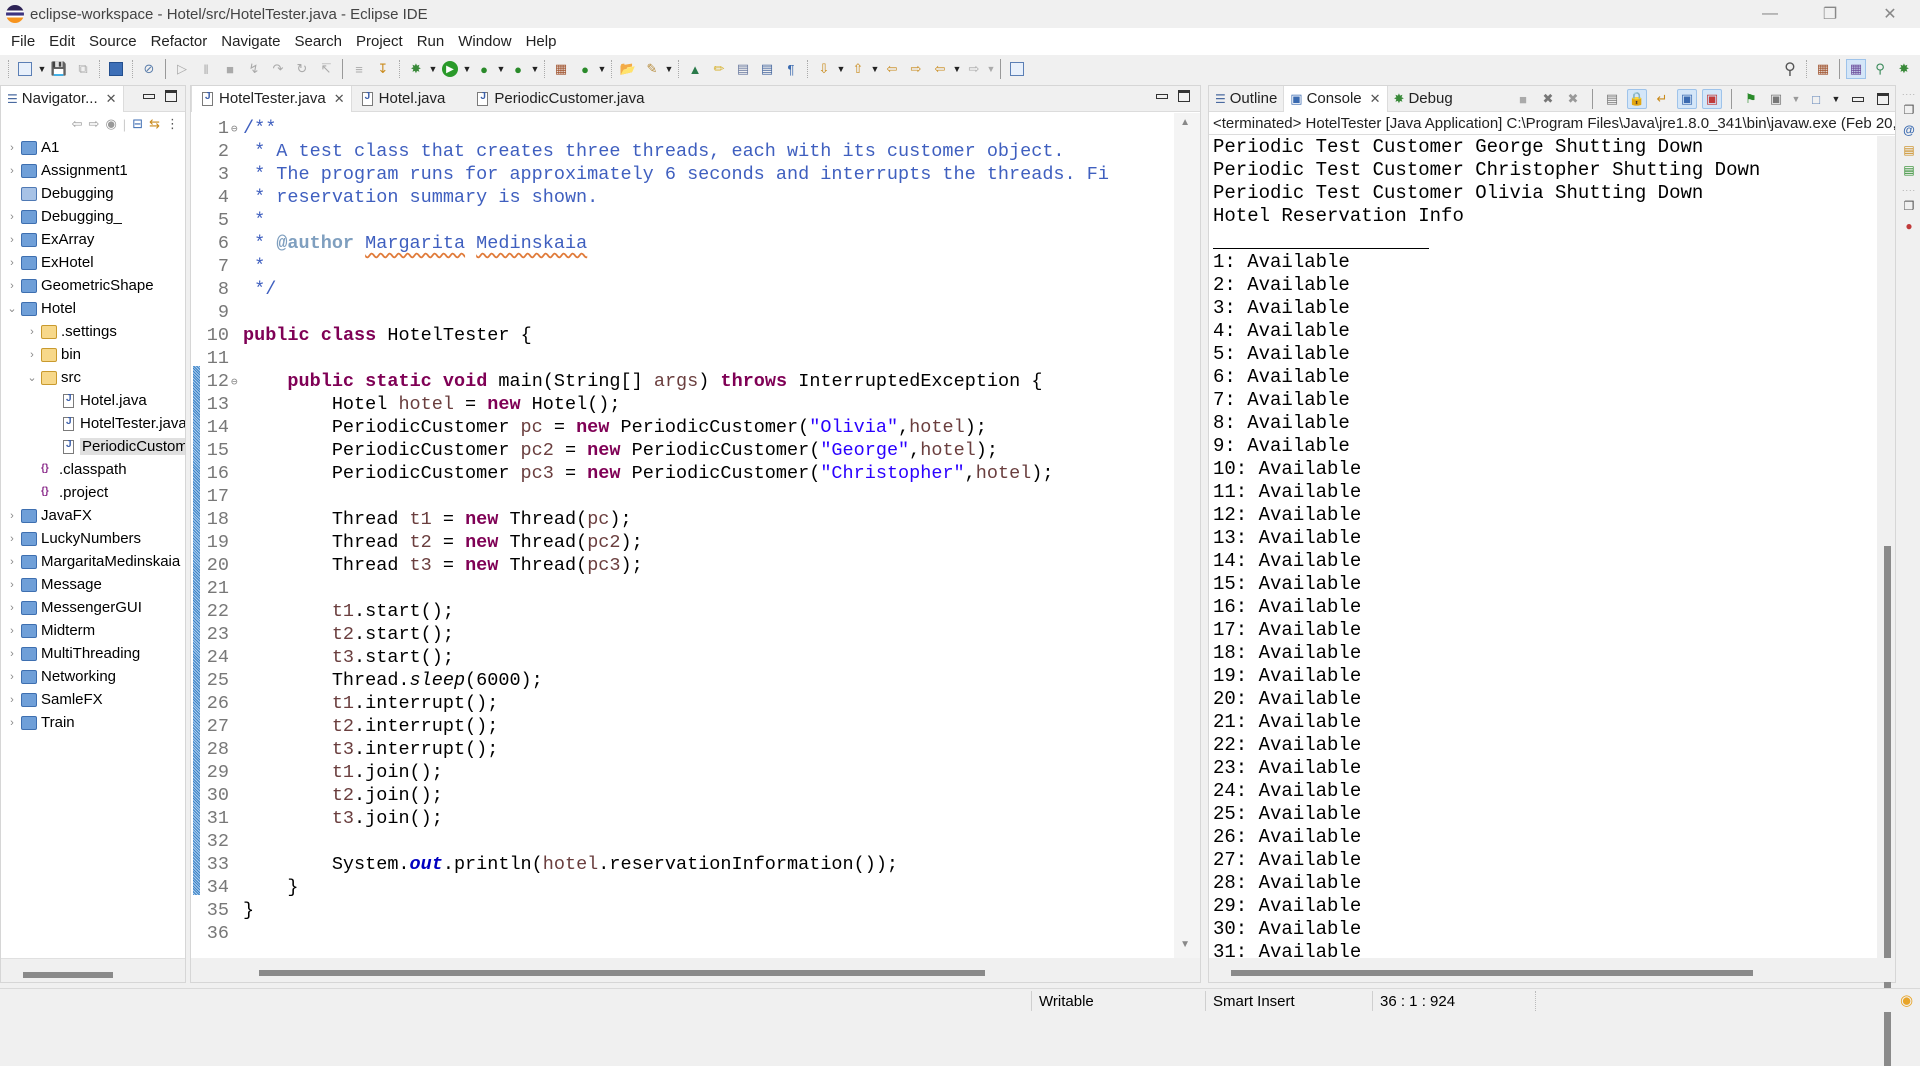  What do you see at coordinates (450, 69) in the screenshot?
I see `run-icon: ▶` at bounding box center [450, 69].